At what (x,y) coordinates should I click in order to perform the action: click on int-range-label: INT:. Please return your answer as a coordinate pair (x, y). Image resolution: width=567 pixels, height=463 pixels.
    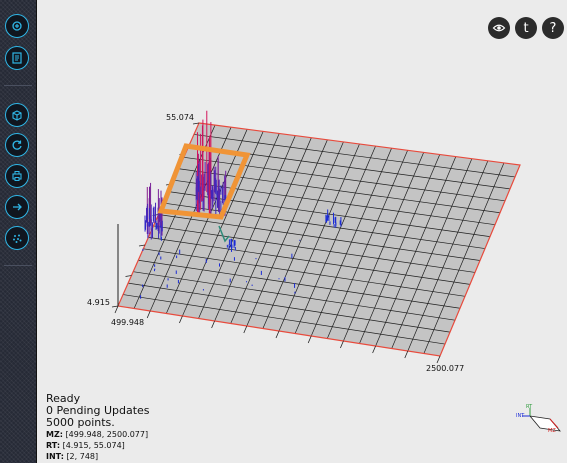
    Looking at the image, I should click on (55, 456).